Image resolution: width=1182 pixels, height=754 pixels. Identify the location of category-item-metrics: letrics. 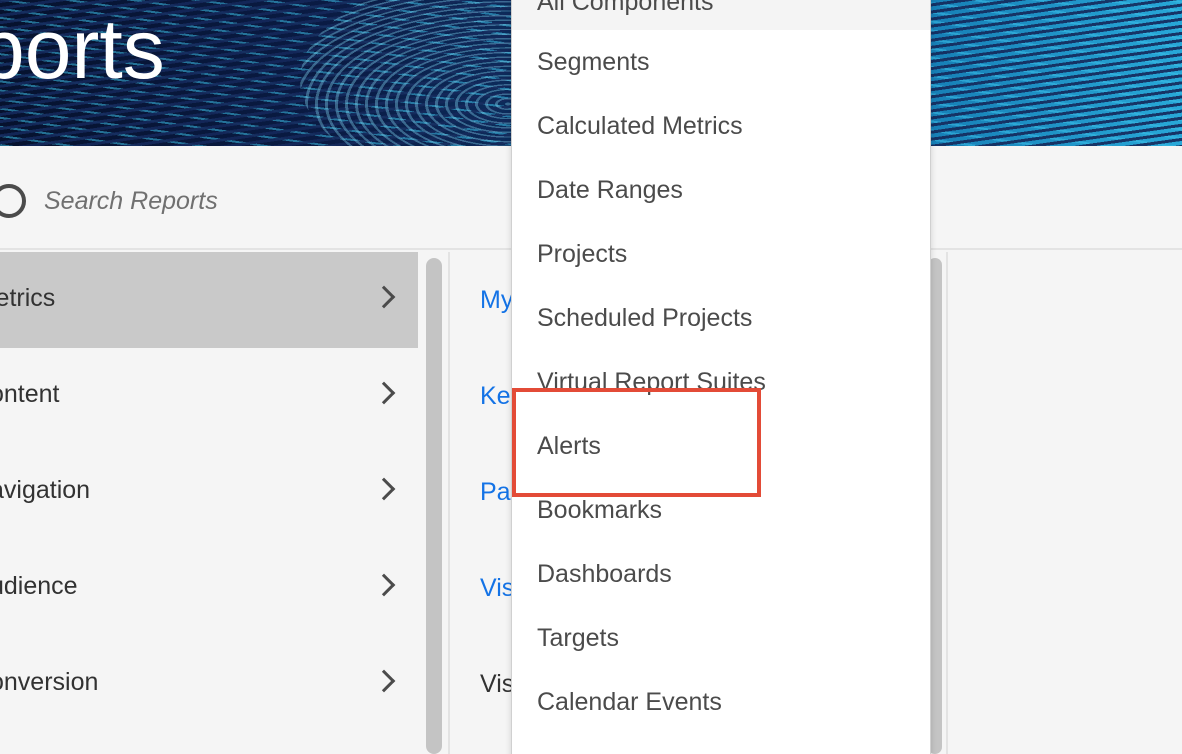
(209, 300).